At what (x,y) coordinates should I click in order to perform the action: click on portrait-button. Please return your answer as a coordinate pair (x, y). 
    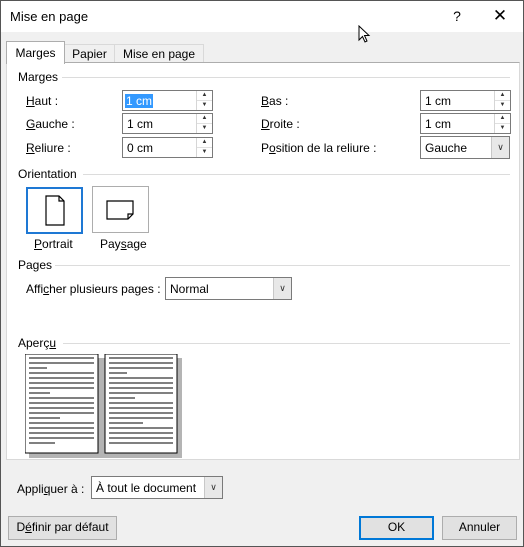
    Looking at the image, I should click on (54, 210).